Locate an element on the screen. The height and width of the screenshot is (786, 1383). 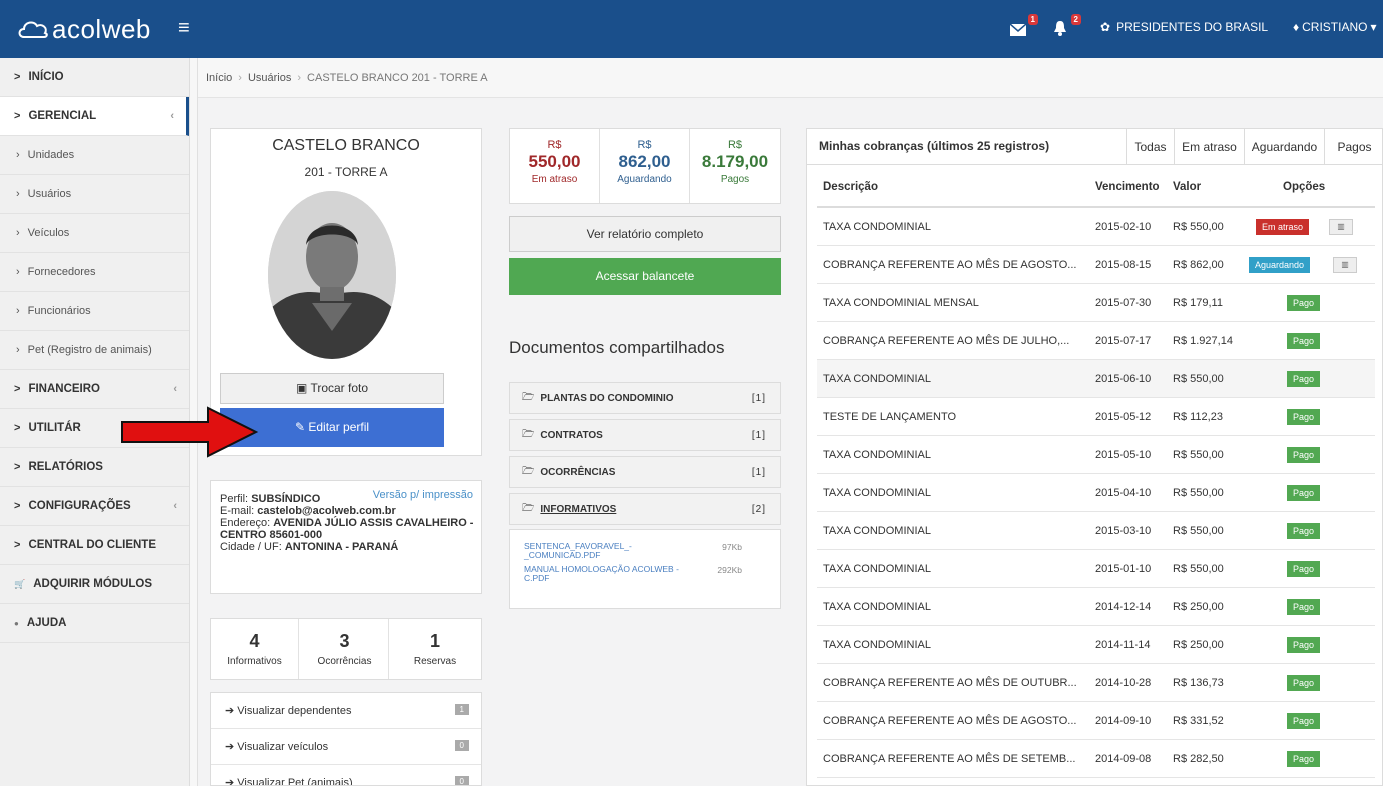
sidebar-item-label: Funcionários is located at coordinates (59, 311).